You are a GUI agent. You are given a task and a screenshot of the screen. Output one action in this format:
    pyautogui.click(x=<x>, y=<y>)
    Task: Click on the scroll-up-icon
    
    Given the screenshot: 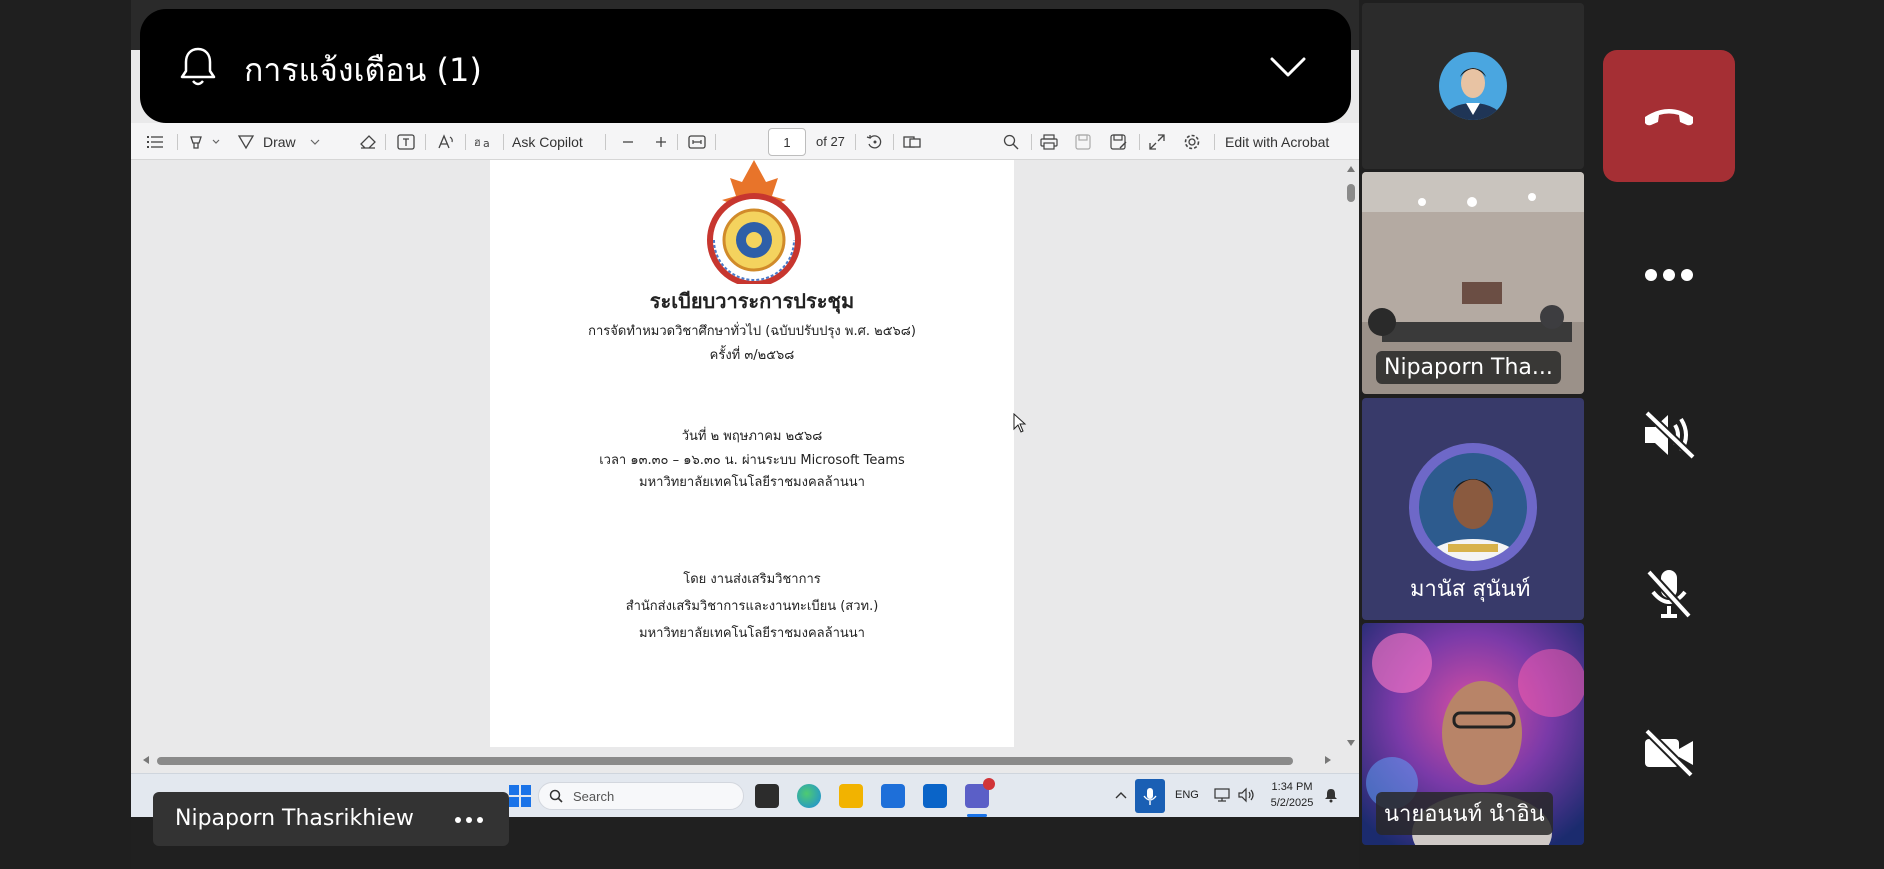 What is the action you would take?
    pyautogui.click(x=1351, y=169)
    